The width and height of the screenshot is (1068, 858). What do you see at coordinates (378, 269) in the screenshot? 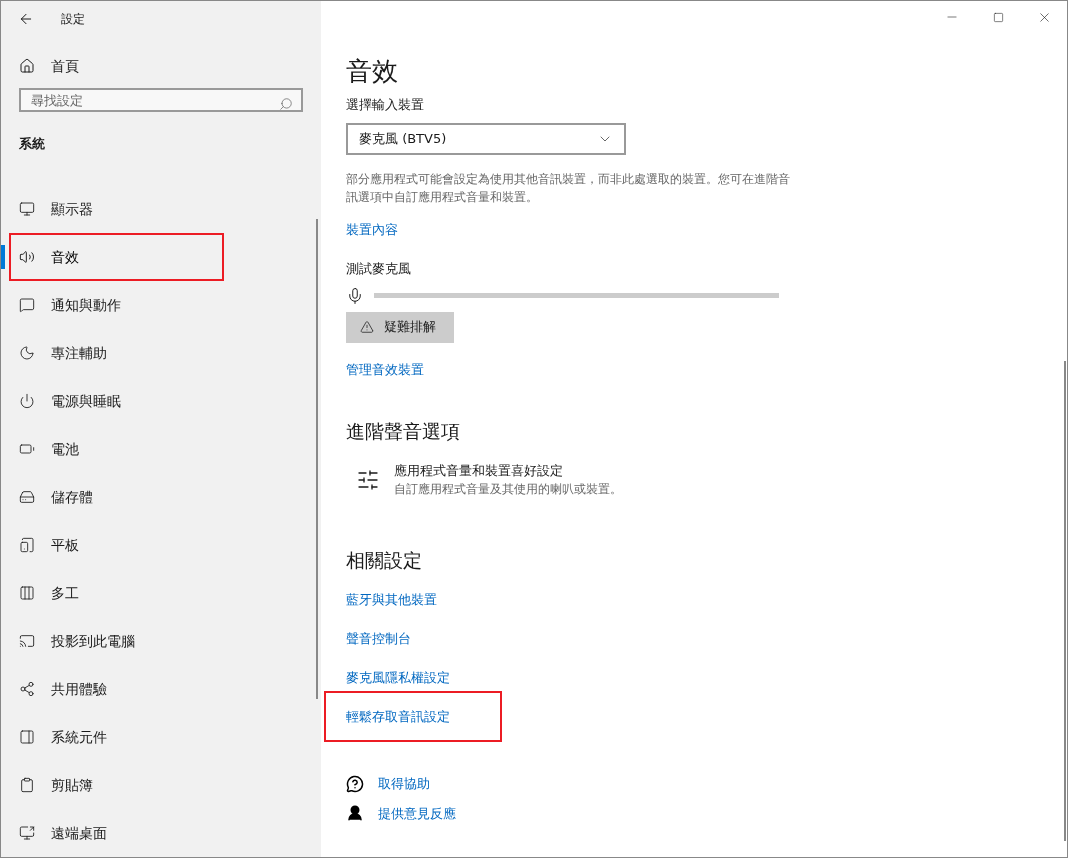
I see `section-label: 測試麥克風` at bounding box center [378, 269].